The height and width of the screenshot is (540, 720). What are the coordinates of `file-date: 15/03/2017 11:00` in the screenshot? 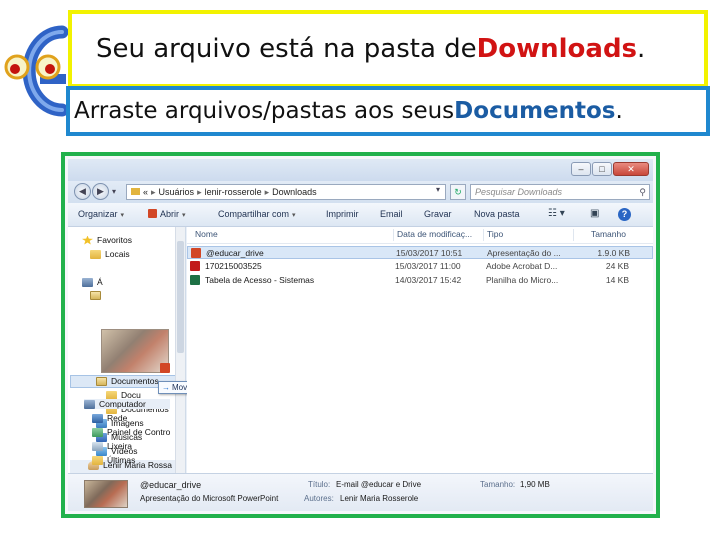 It's located at (428, 266).